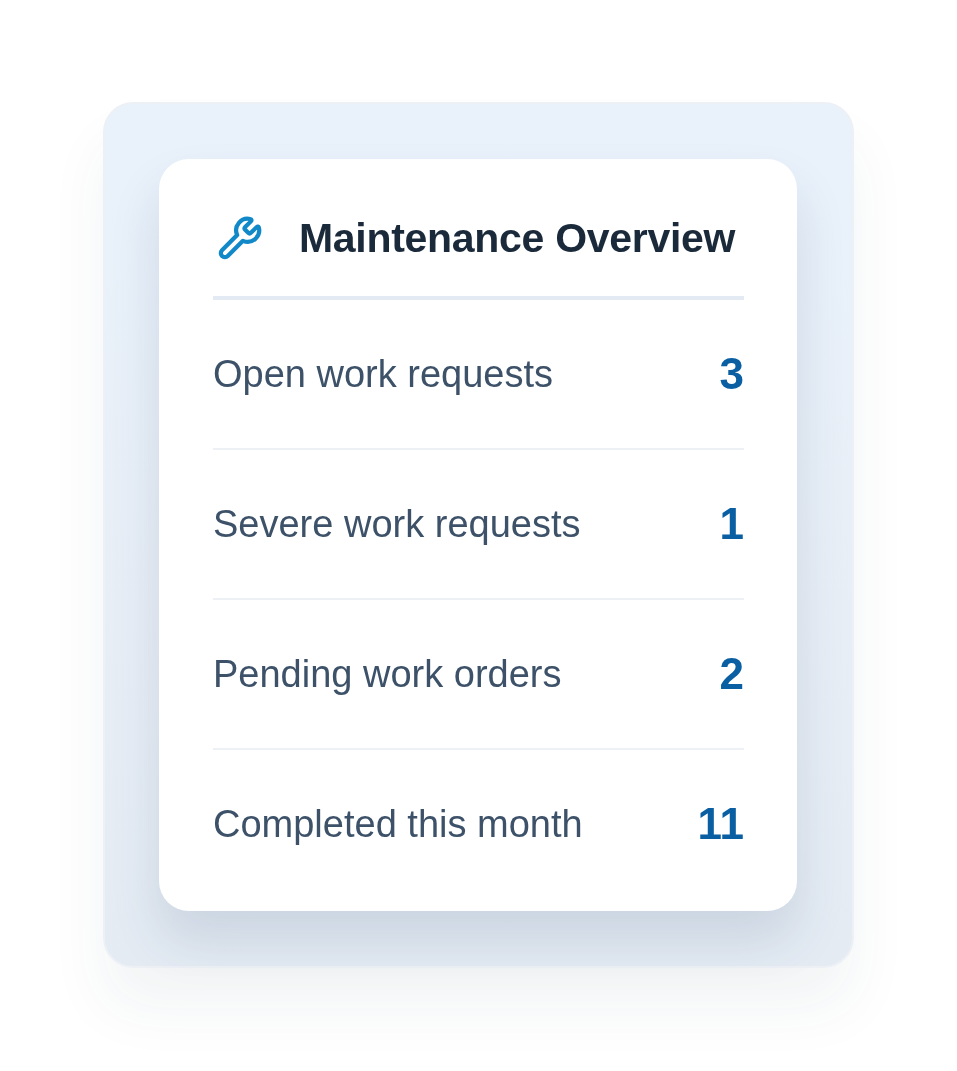  What do you see at coordinates (398, 824) in the screenshot?
I see `stat-label: Completed this month` at bounding box center [398, 824].